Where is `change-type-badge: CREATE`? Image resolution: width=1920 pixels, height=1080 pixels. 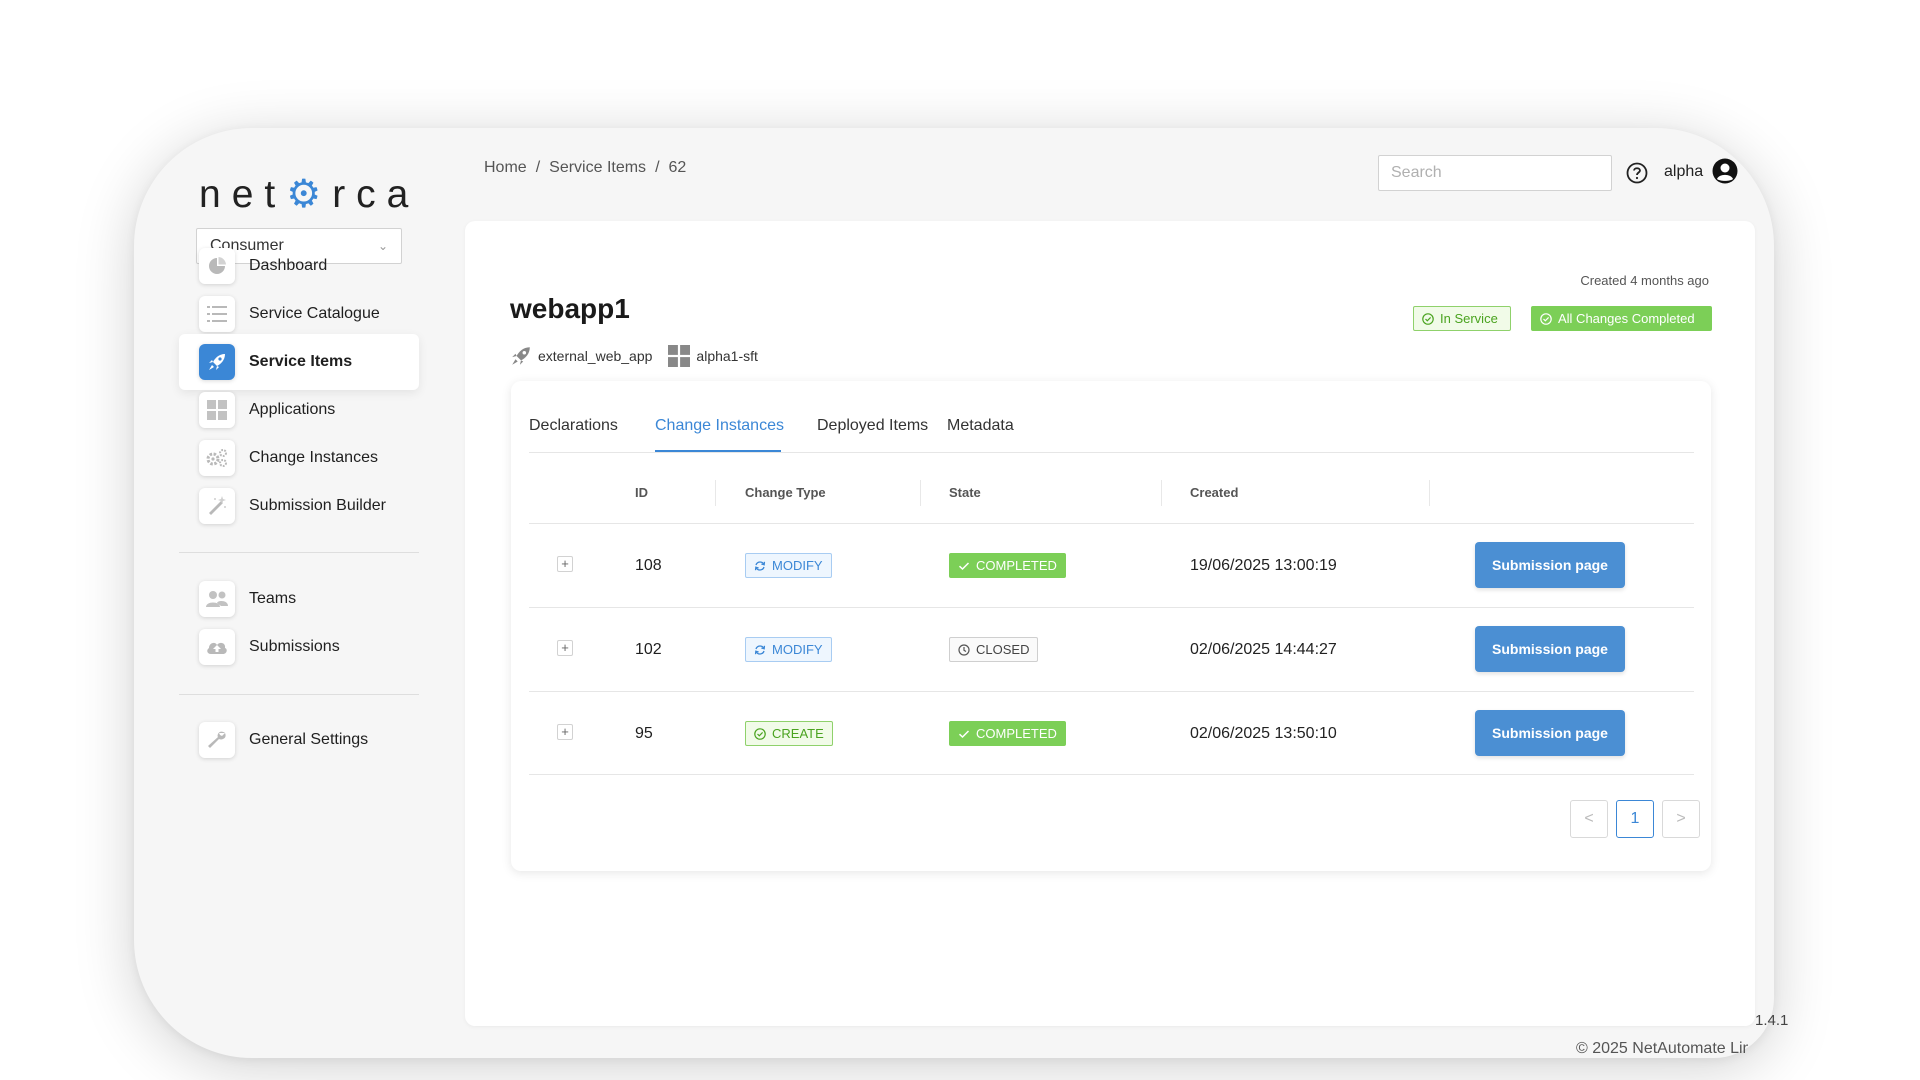
change-type-badge: CREATE is located at coordinates (789, 733).